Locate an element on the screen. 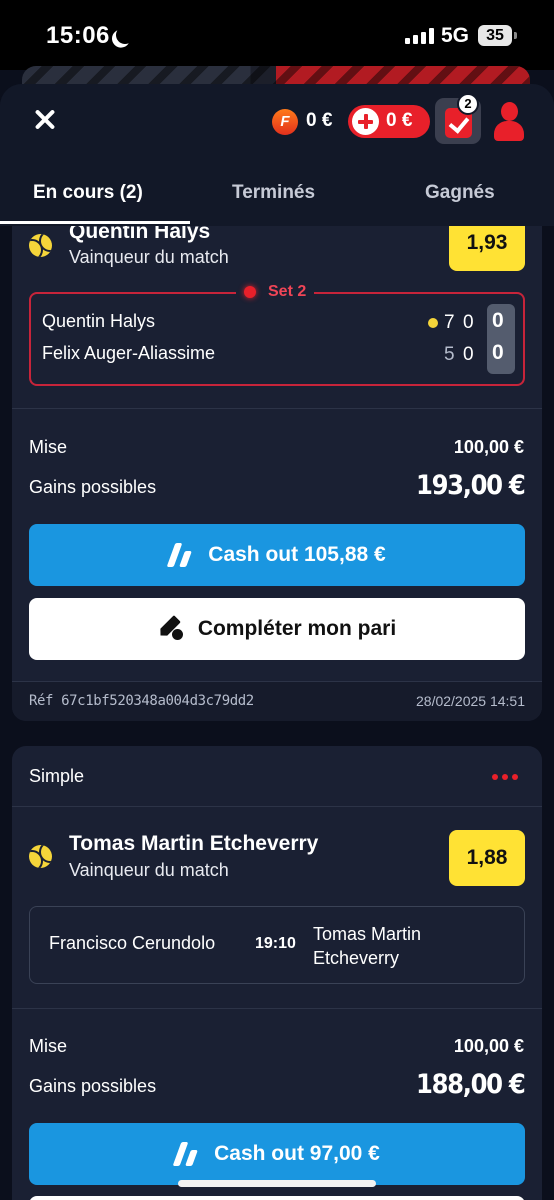  cash-out-label: Cash out 97,00 € is located at coordinates (297, 1153).